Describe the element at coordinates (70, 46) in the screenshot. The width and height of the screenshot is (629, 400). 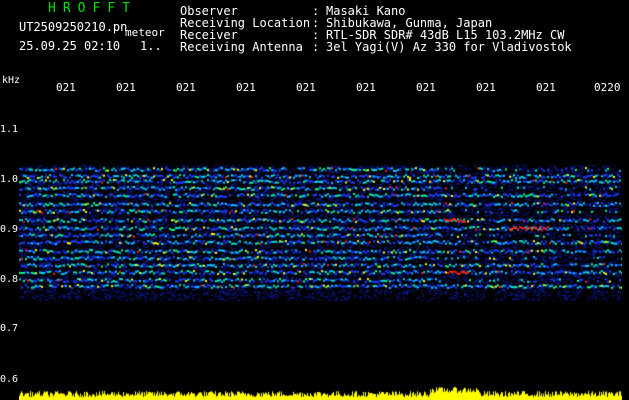
I see `timestamp: 25.09.25 02:10` at that location.